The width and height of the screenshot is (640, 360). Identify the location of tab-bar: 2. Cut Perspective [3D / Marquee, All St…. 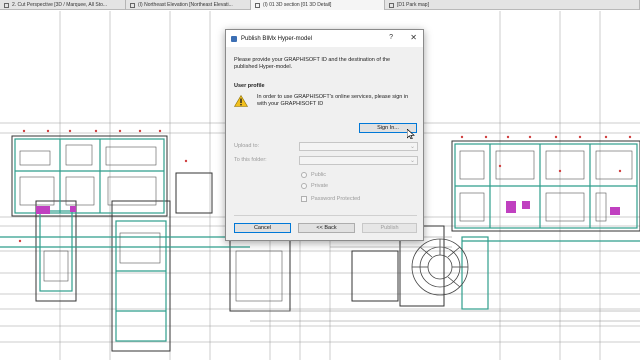
(320, 5).